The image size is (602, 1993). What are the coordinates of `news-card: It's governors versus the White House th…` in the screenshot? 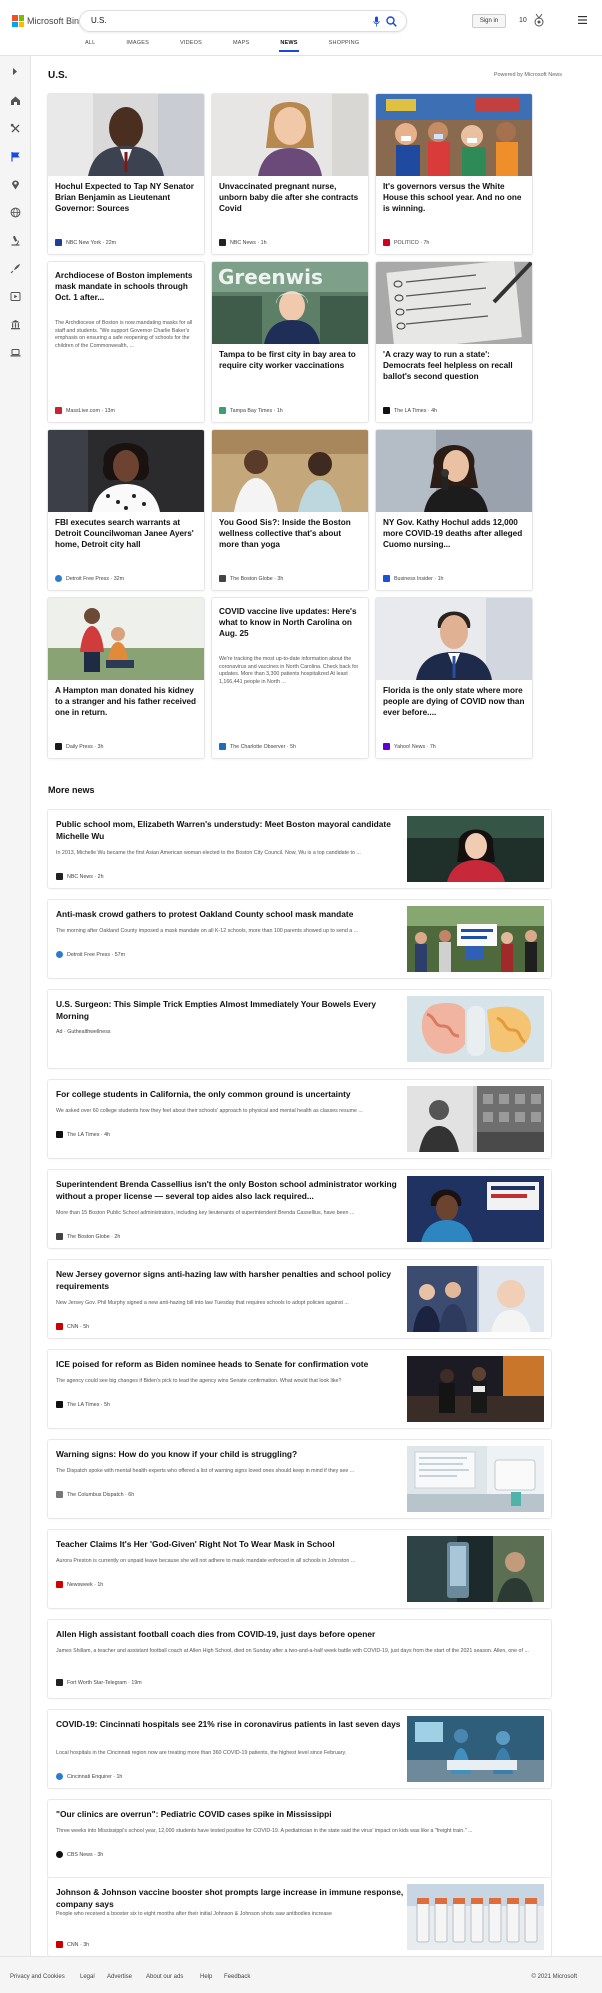 It's located at (454, 174).